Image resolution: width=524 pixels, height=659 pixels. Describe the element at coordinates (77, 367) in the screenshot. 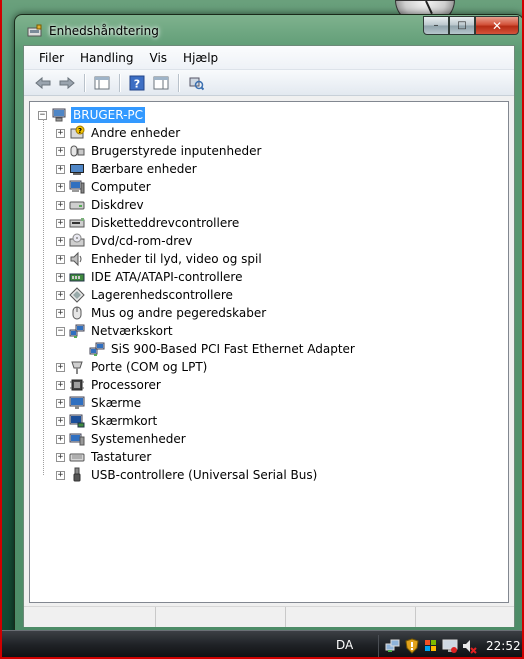

I see `port-icon` at that location.